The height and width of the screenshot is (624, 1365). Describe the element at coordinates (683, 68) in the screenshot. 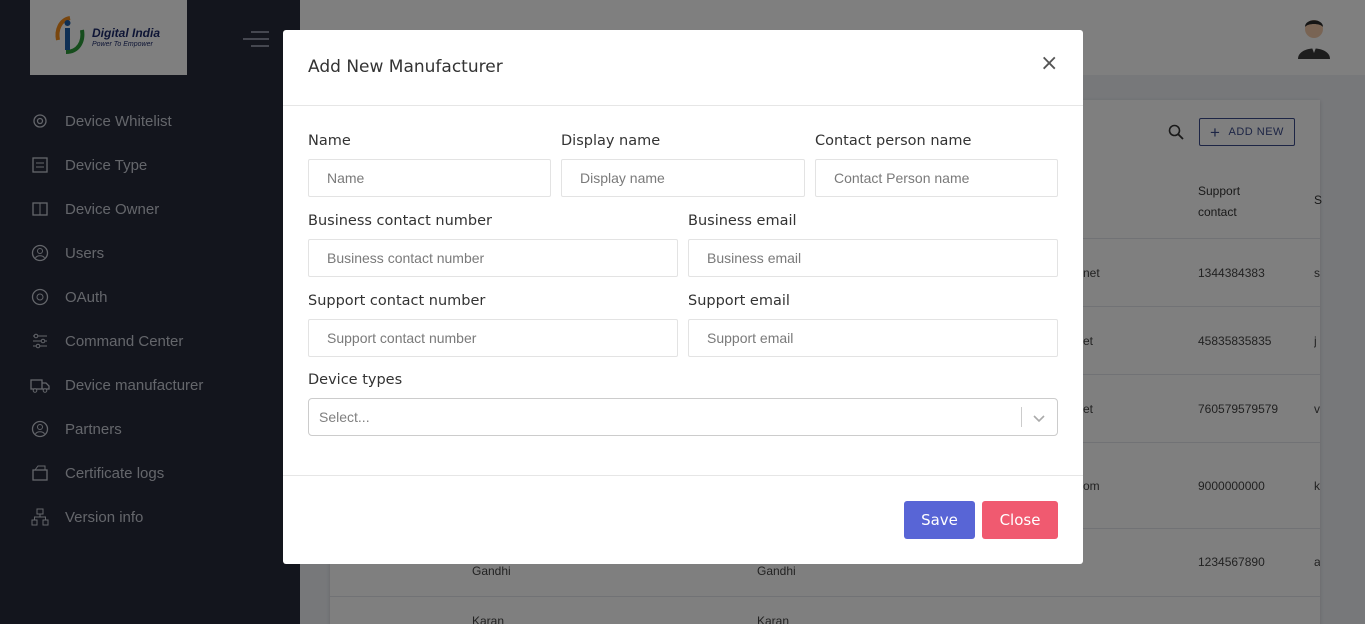

I see `modal-header: Add New Manufacturer ×` at that location.